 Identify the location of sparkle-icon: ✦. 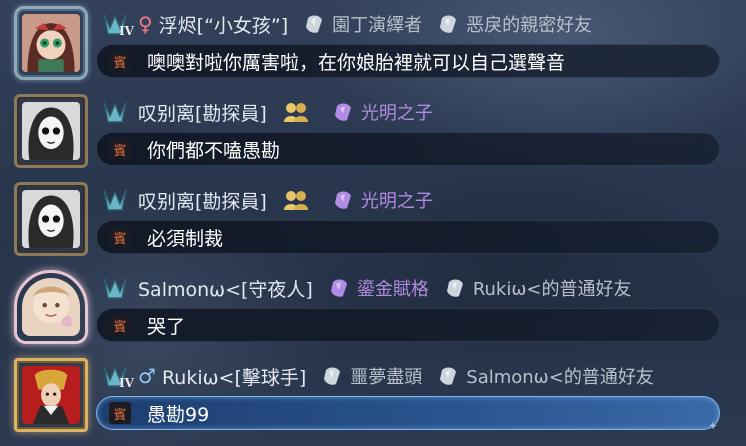
(712, 426).